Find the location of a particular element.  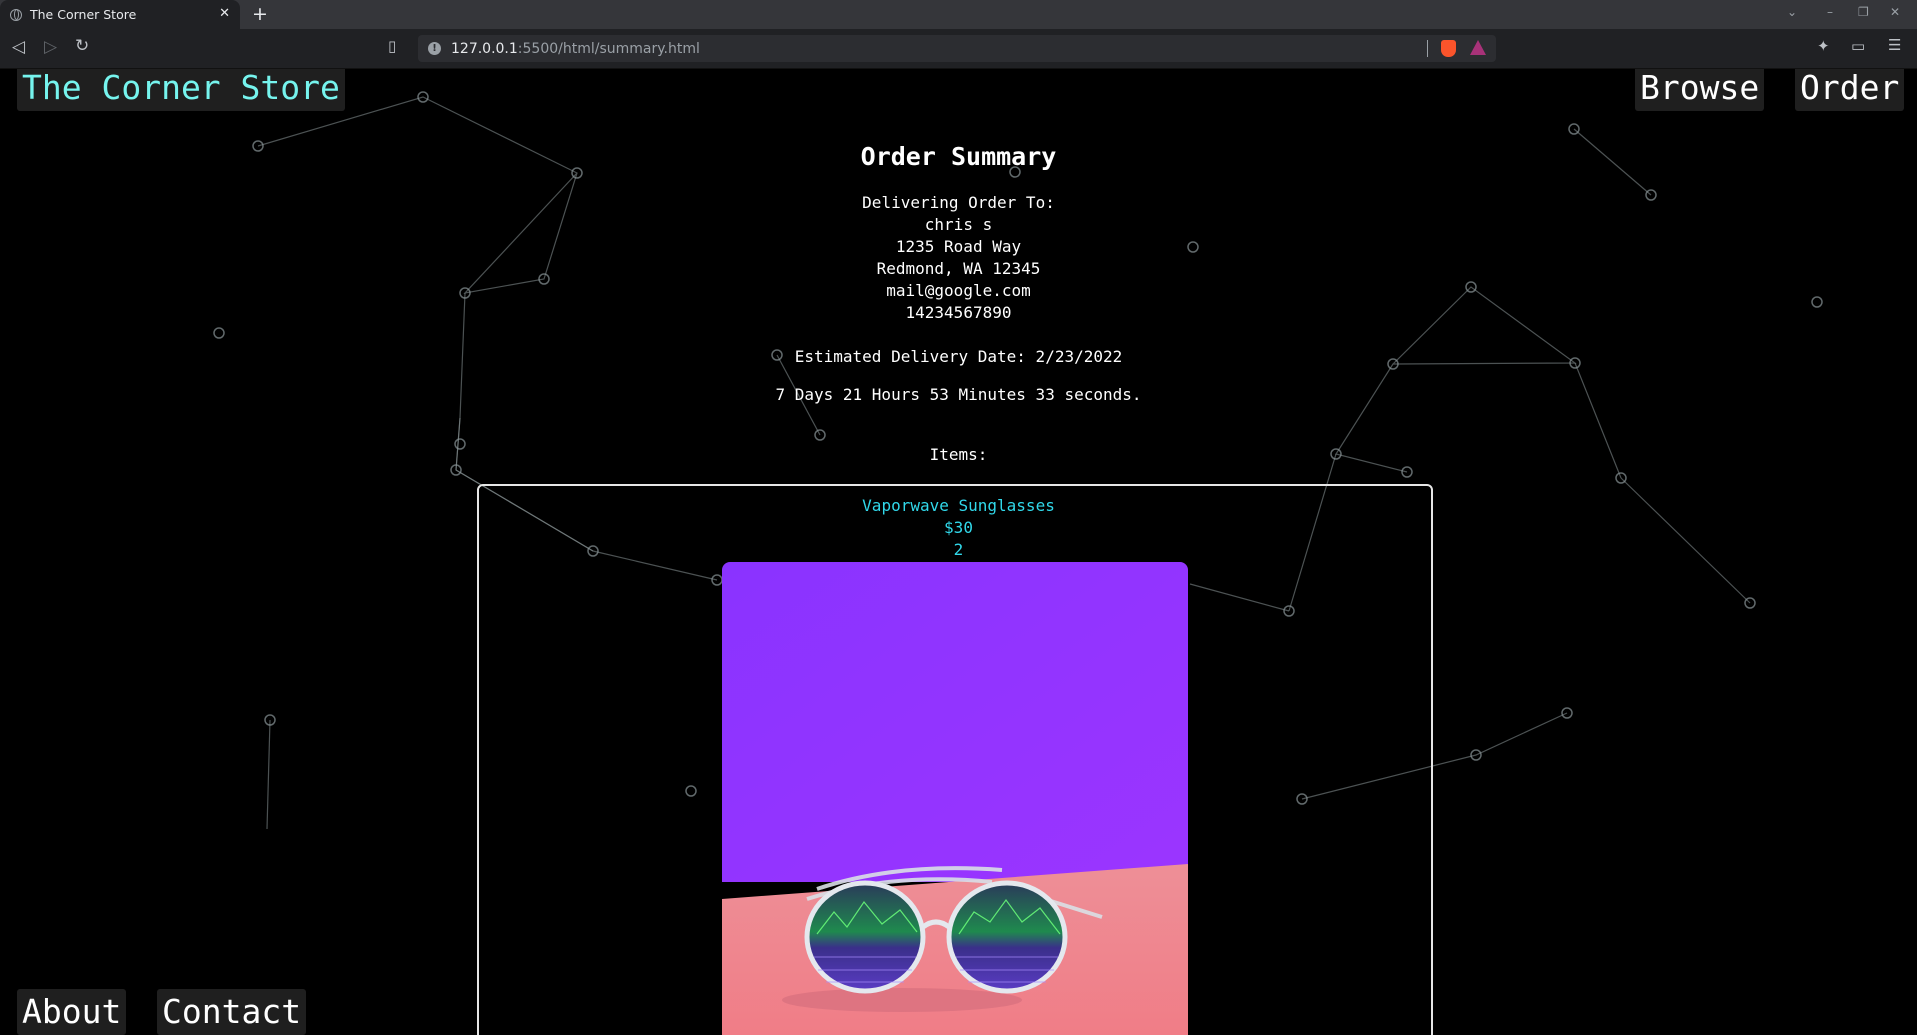

contact-button: Contact is located at coordinates (232, 1012).